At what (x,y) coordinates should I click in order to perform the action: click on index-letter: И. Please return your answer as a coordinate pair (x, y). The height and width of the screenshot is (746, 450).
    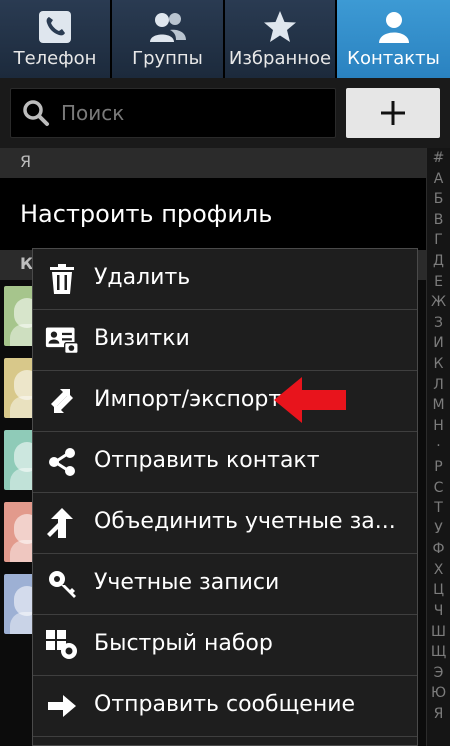
    Looking at the image, I should click on (438, 343).